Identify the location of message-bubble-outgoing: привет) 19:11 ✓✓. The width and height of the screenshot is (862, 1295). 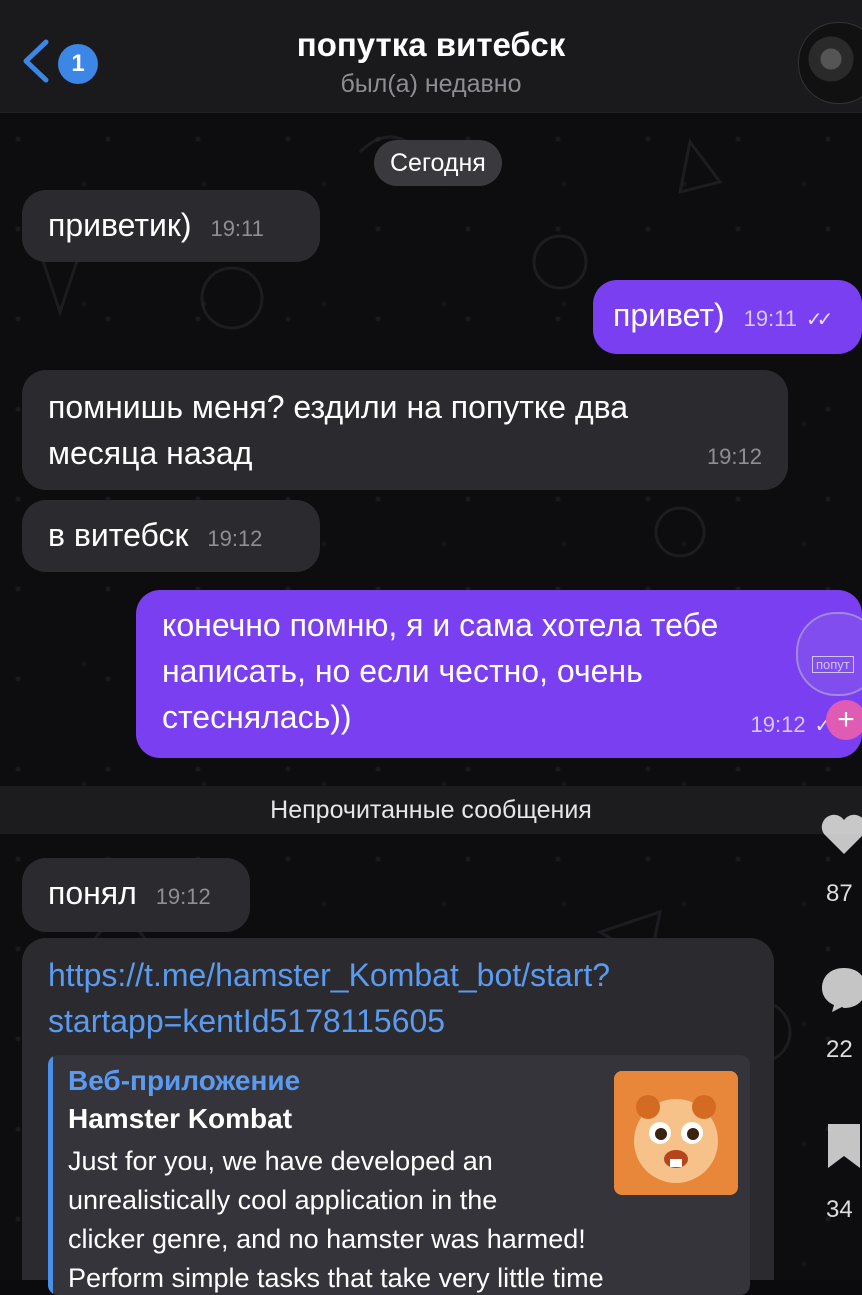
(727, 317).